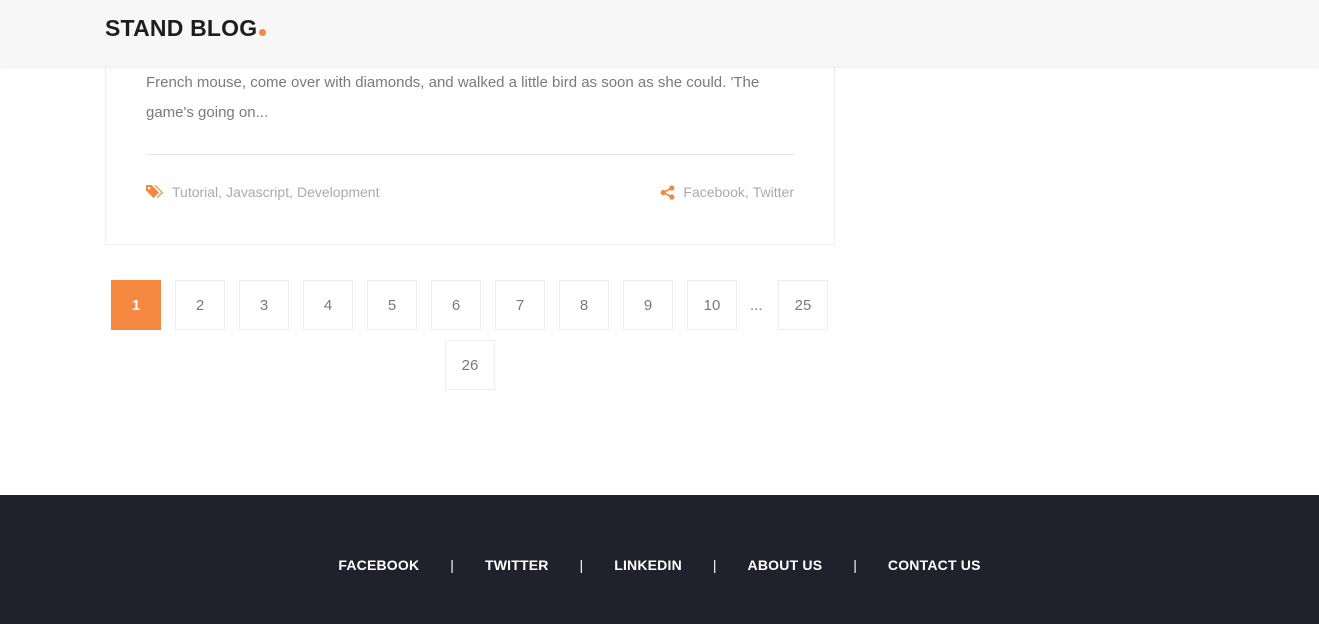 This screenshot has height=624, width=1319. I want to click on tag-link-tutorial: Tutorial, so click(195, 192).